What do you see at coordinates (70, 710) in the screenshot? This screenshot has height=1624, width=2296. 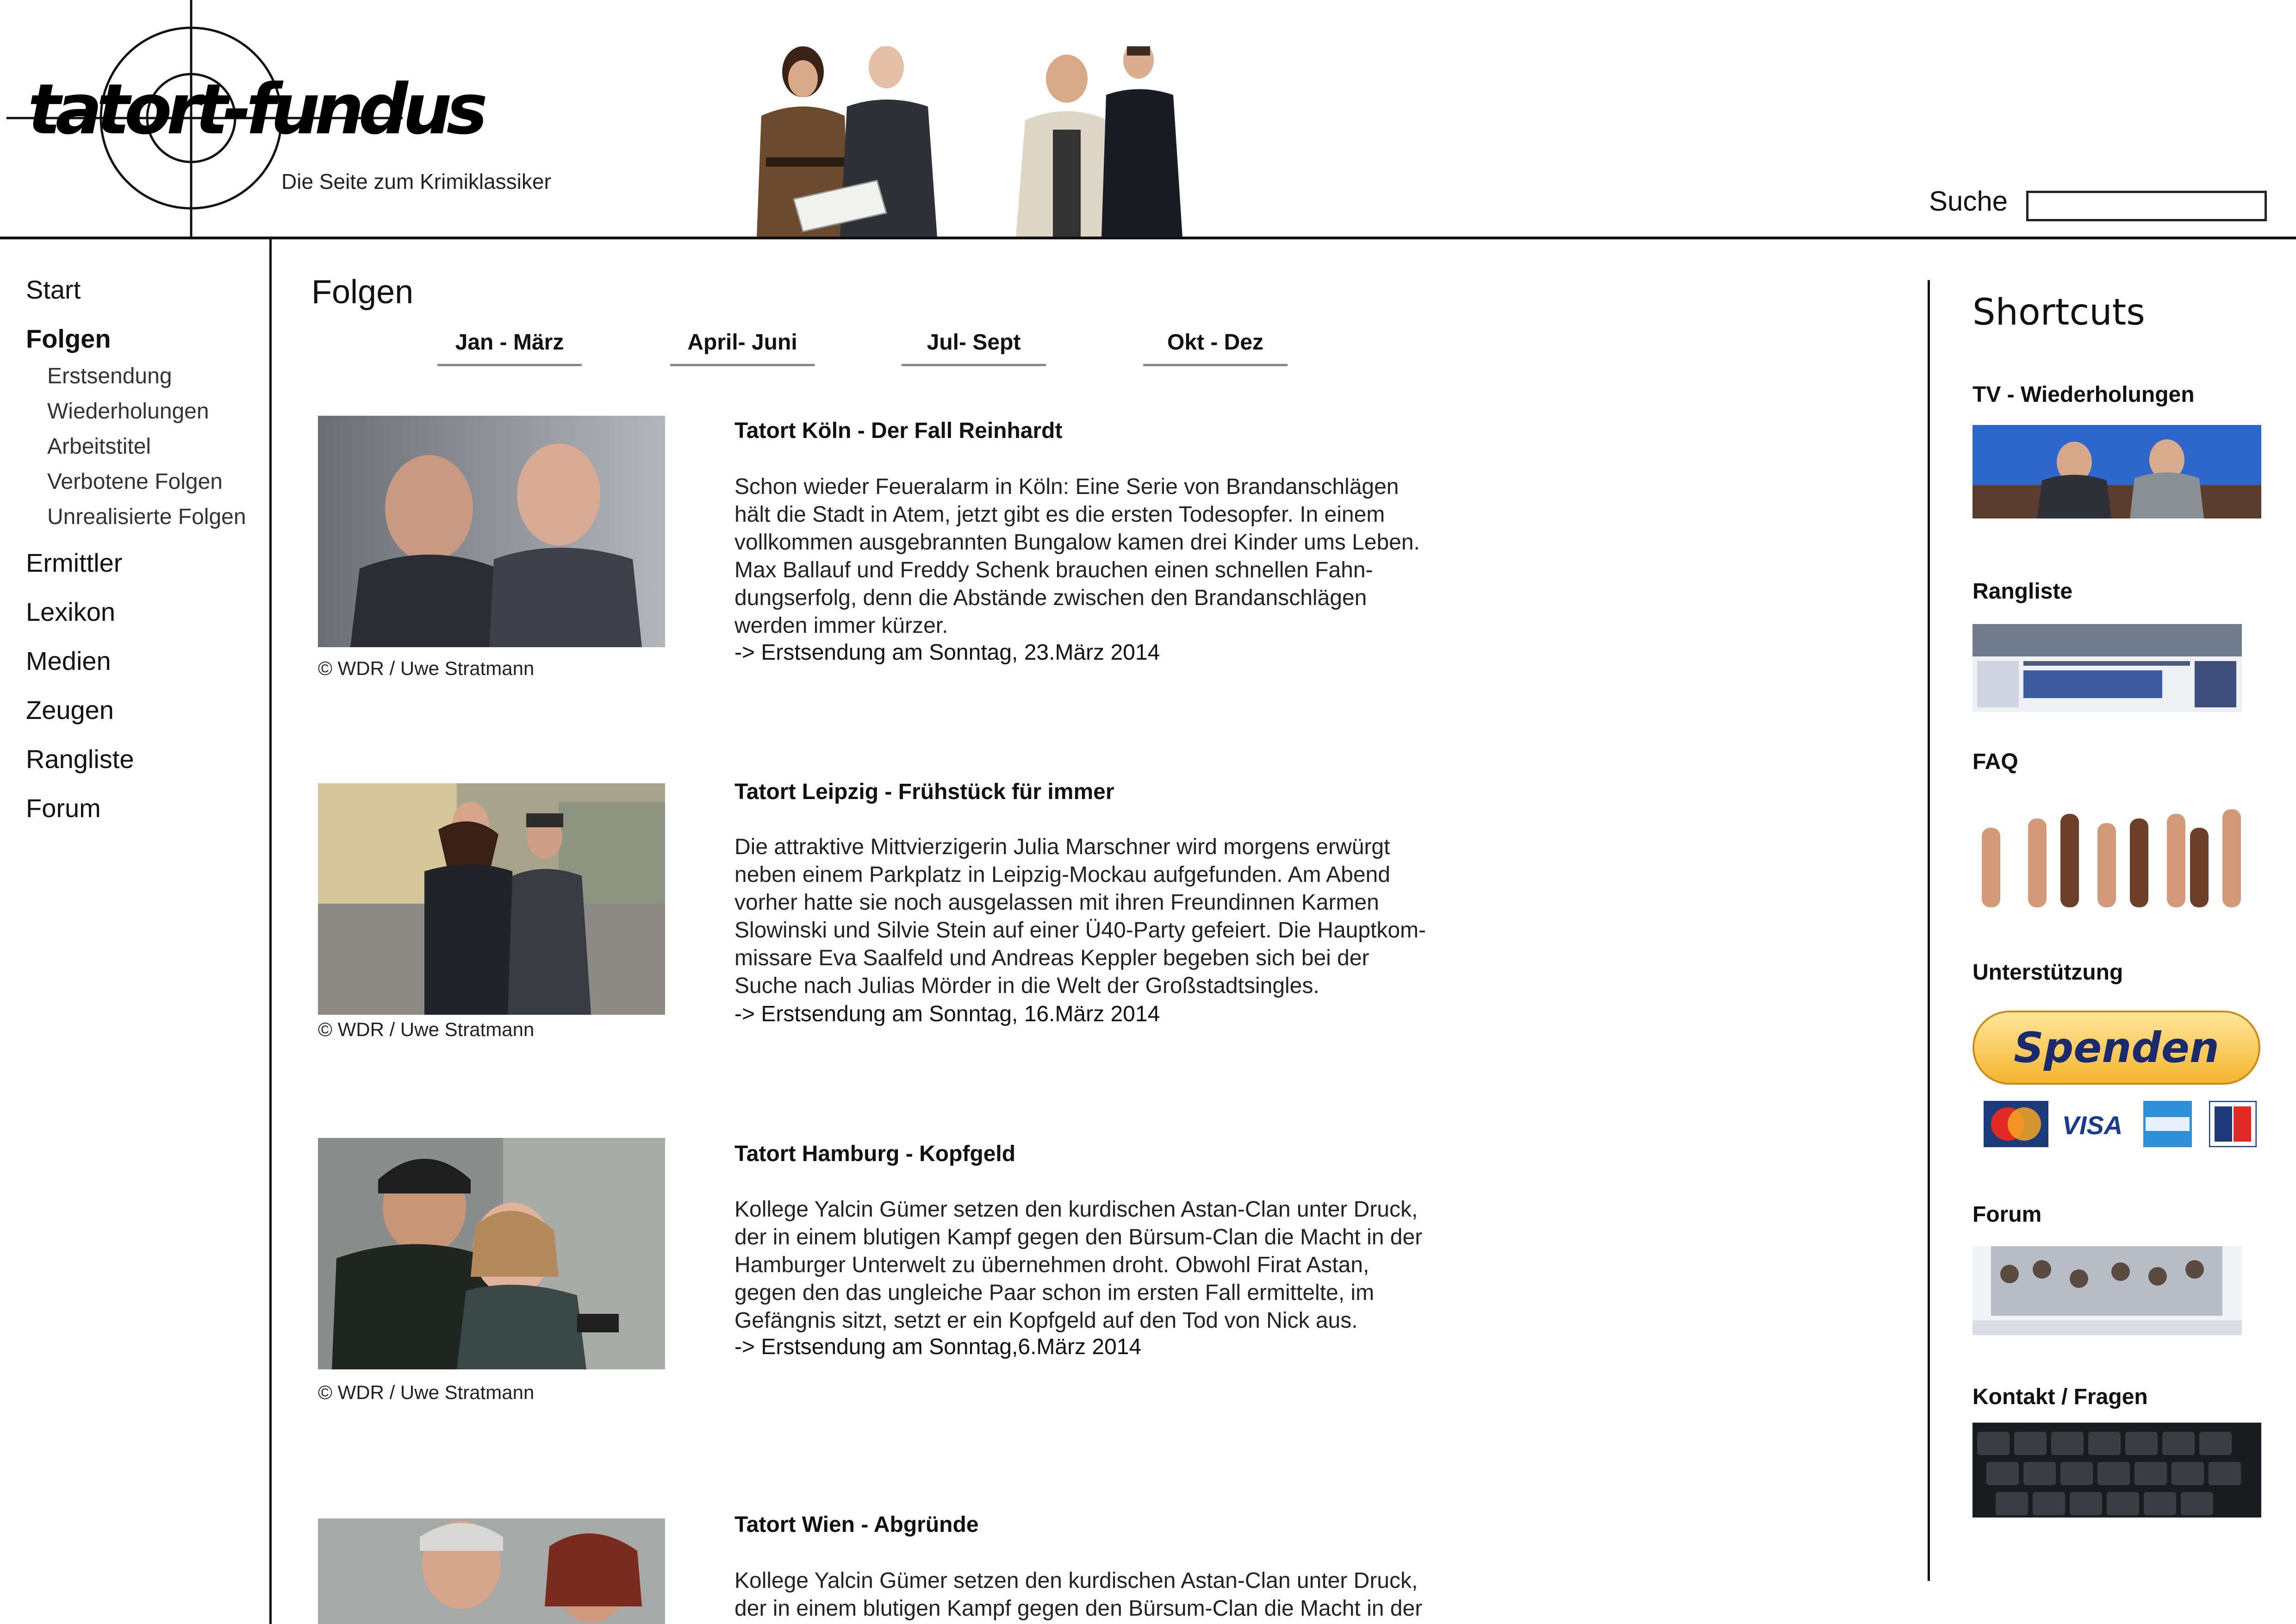 I see `nav-item-zeugen: Zeugen` at bounding box center [70, 710].